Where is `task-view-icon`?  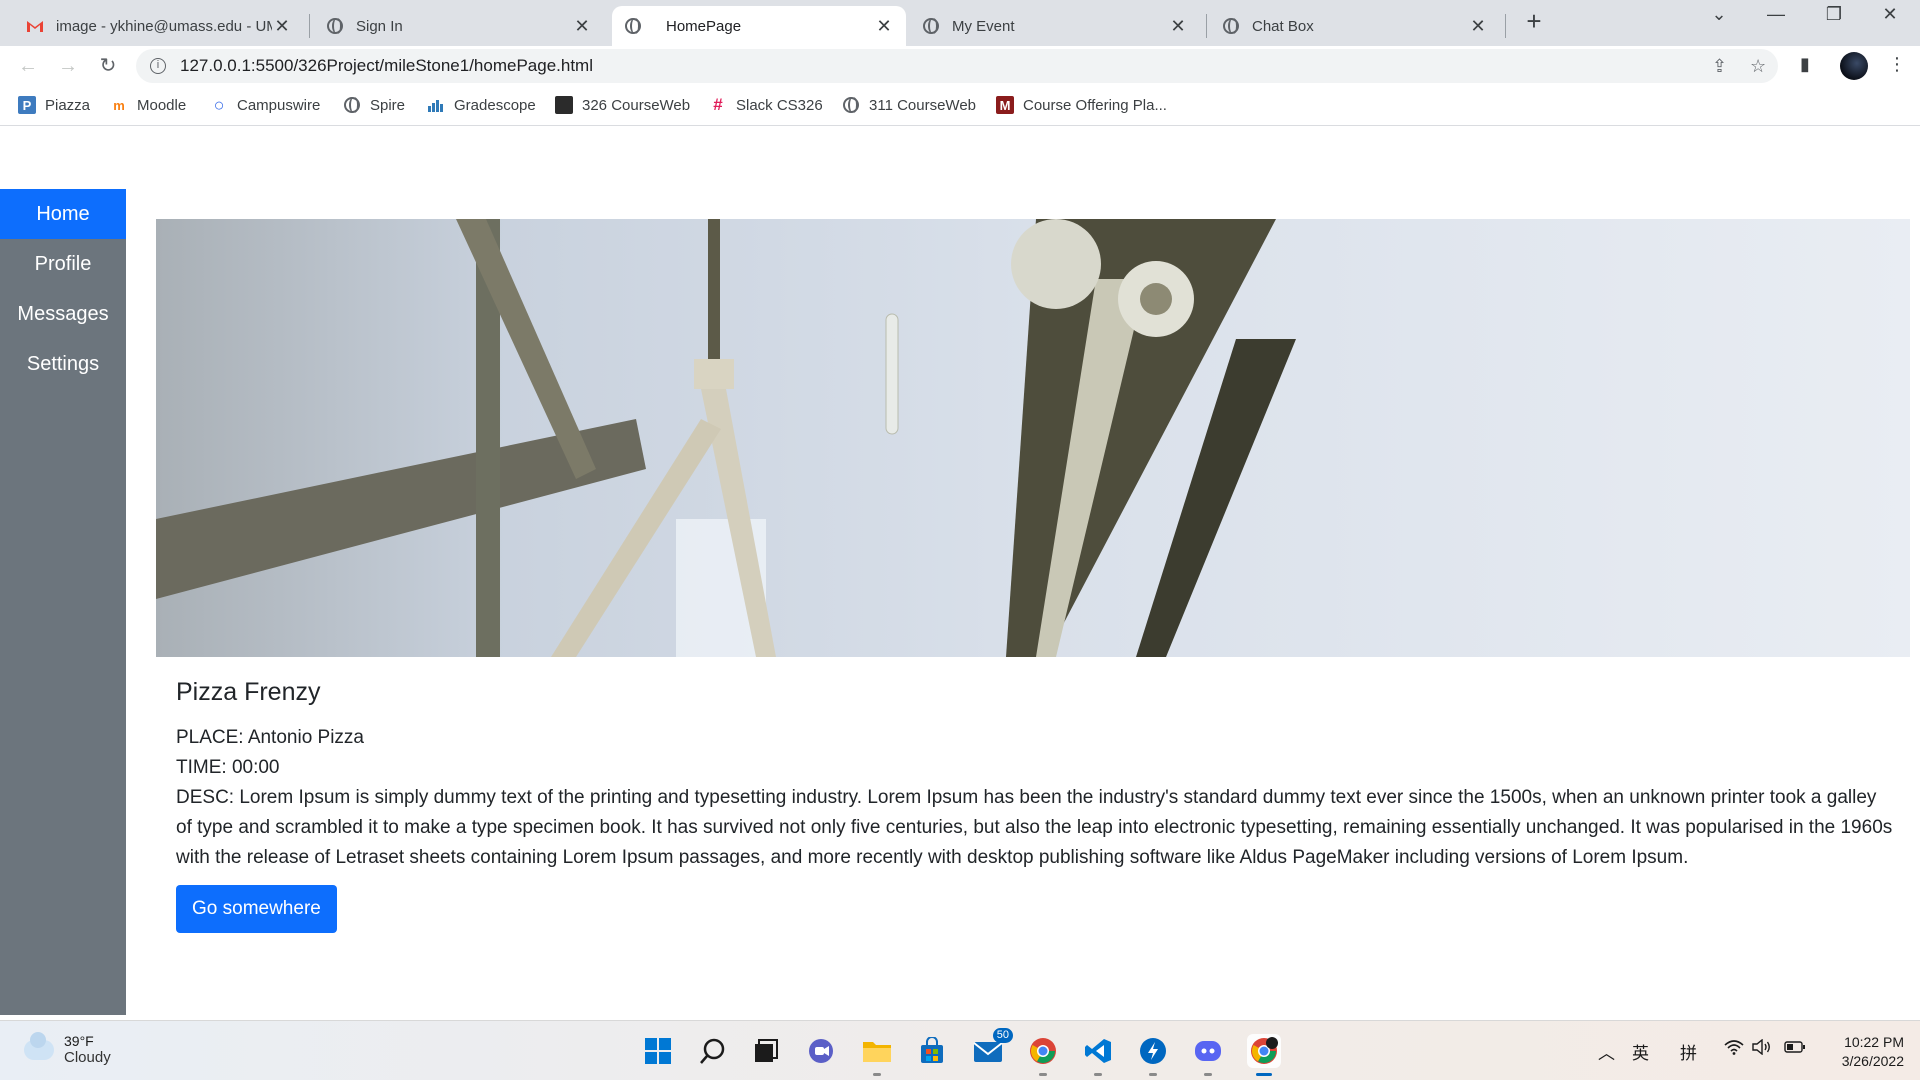 task-view-icon is located at coordinates (766, 1051).